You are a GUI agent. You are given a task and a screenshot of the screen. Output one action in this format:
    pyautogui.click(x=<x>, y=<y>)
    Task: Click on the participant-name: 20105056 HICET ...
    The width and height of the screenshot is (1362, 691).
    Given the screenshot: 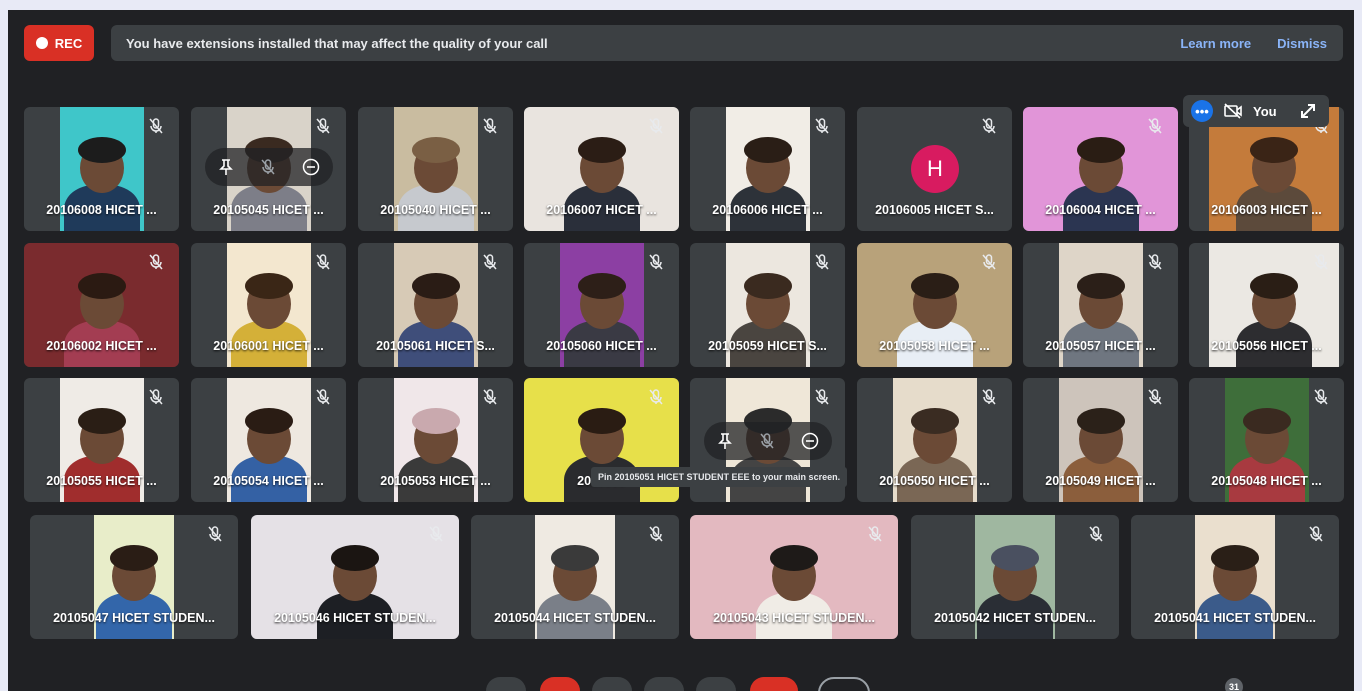 What is the action you would take?
    pyautogui.click(x=1266, y=346)
    